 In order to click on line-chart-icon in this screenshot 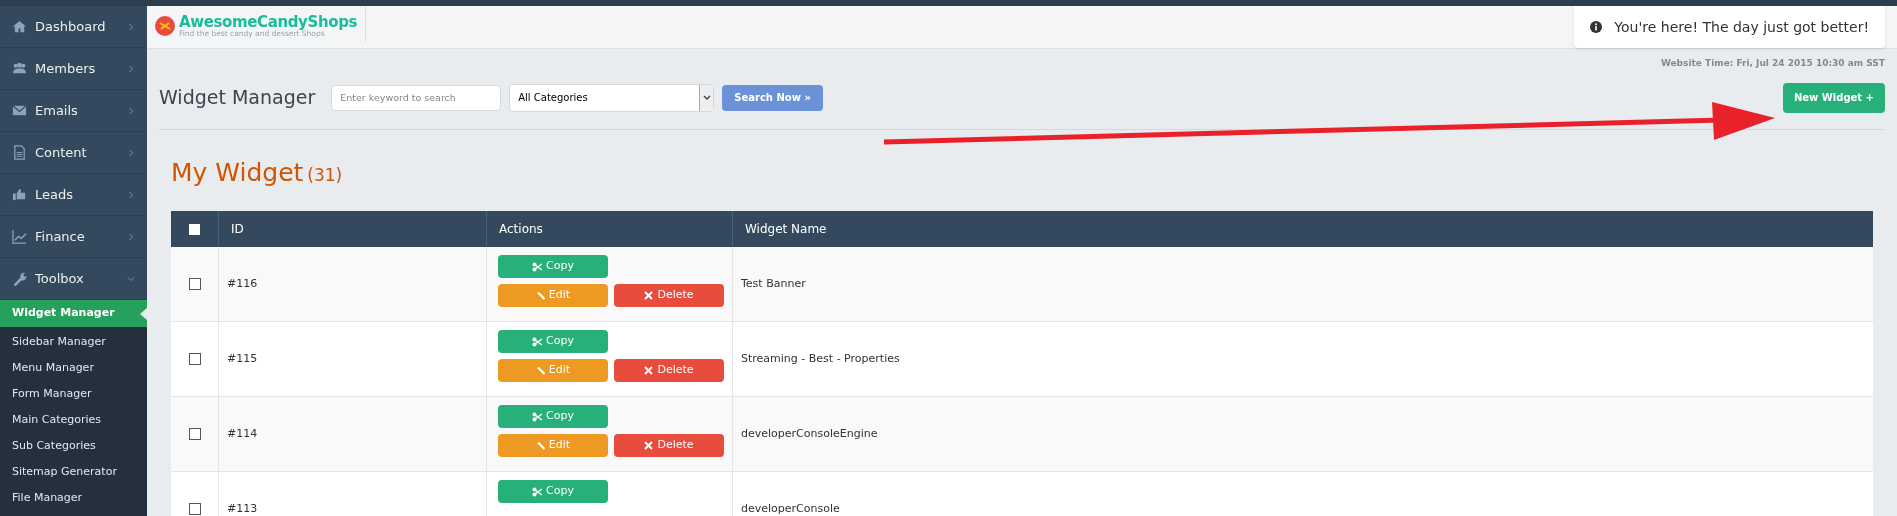, I will do `click(19, 236)`.